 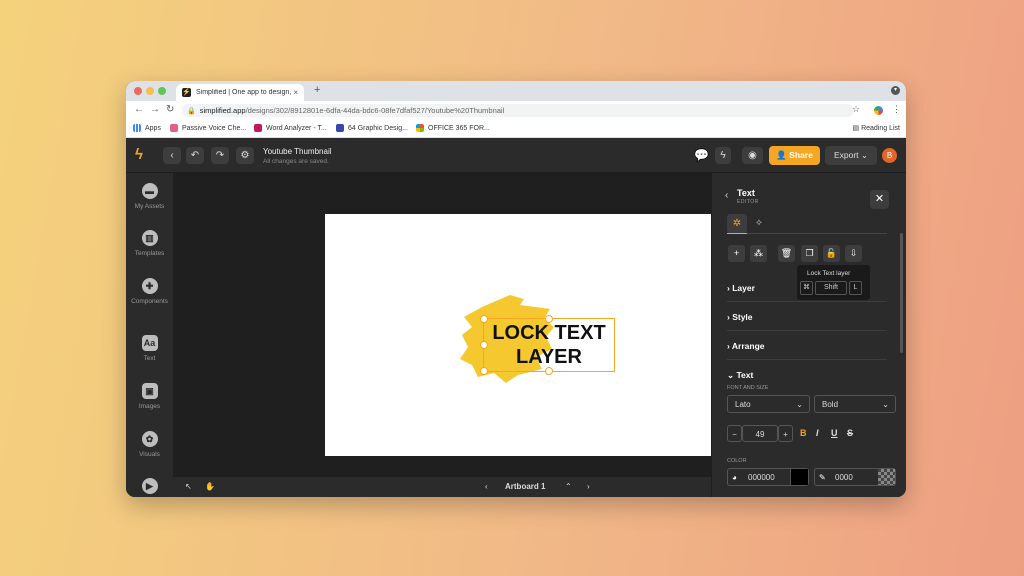 I want to click on sidebar-item-text: Aa Text, so click(x=149, y=348).